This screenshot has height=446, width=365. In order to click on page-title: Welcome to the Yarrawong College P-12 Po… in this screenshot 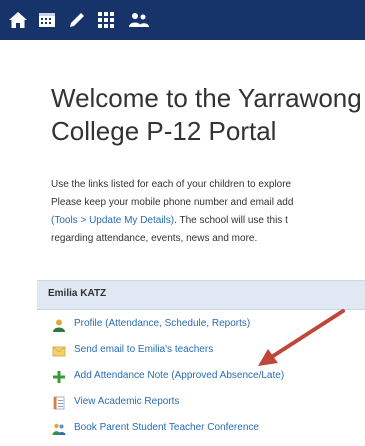, I will do `click(208, 115)`.